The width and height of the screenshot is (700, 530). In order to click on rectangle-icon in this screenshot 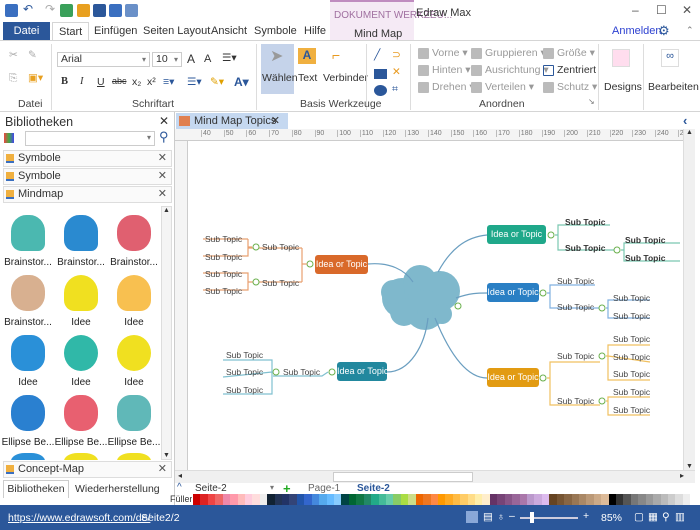, I will do `click(380, 74)`.